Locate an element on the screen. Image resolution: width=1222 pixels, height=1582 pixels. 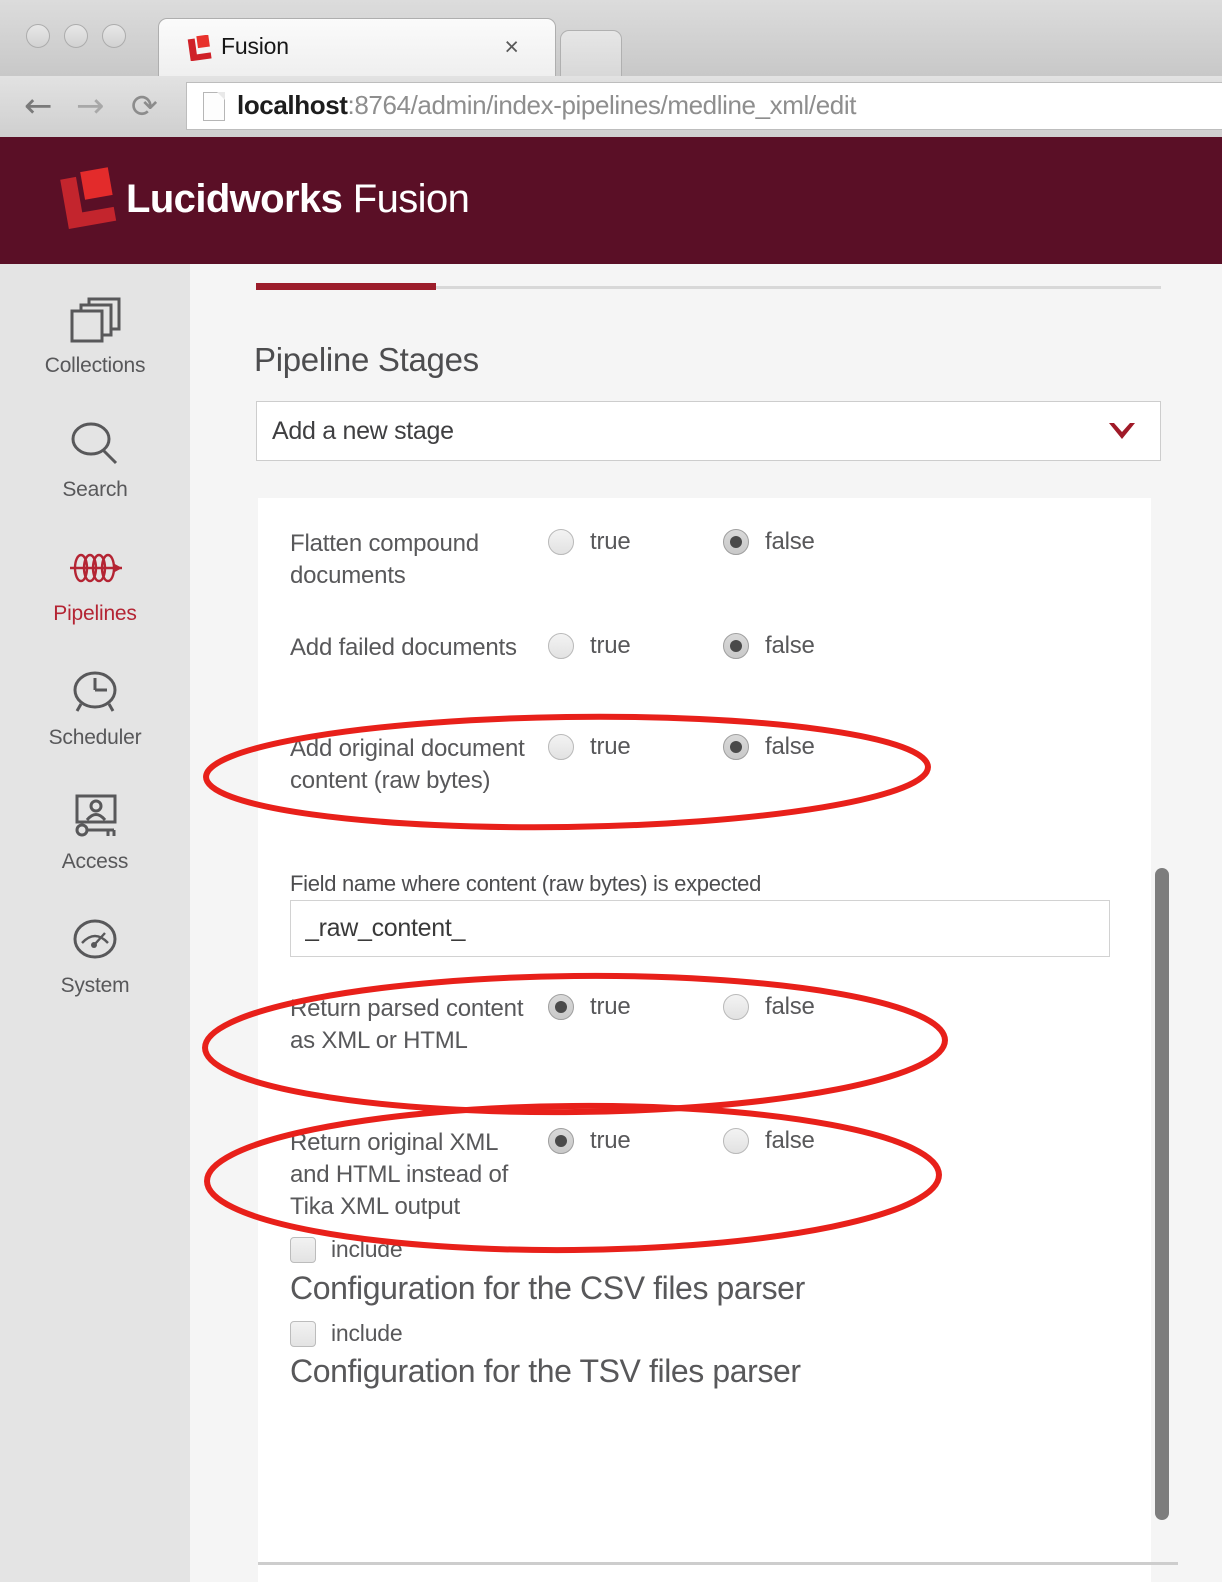
brand-title-light: Fusion is located at coordinates (406, 198).